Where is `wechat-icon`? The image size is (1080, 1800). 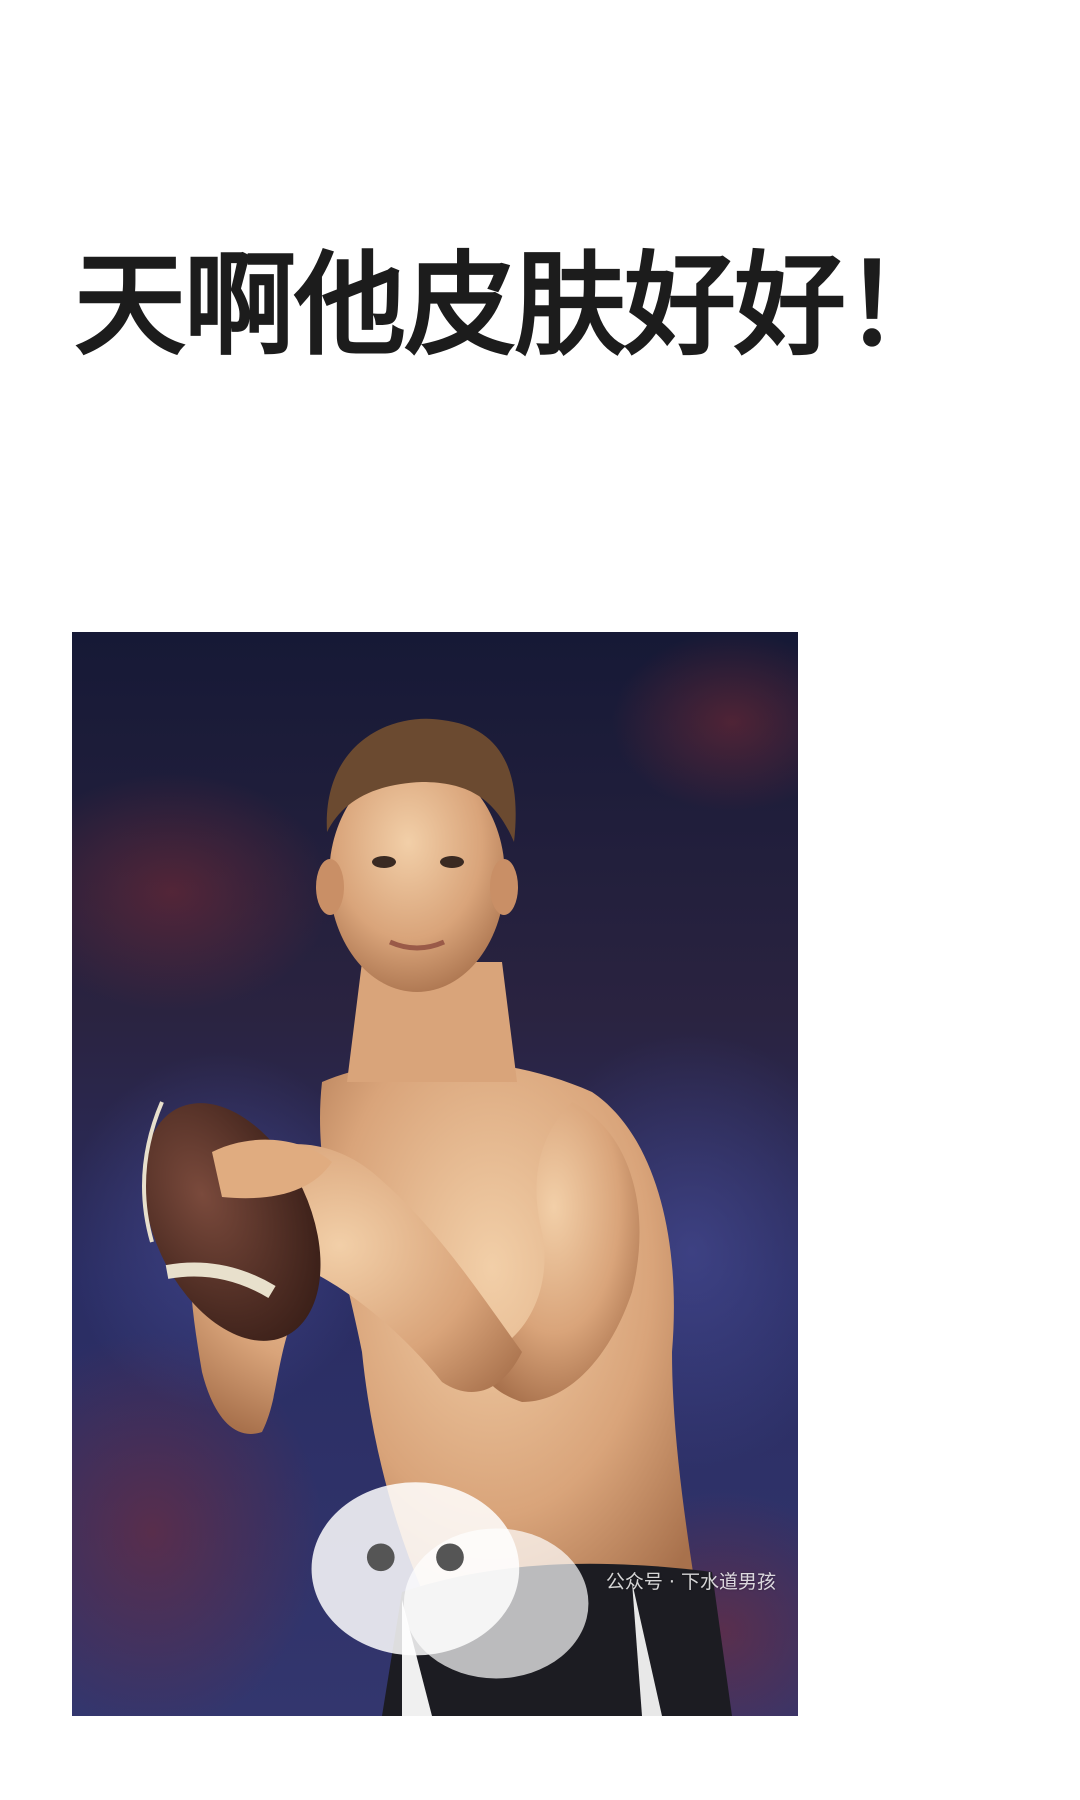
wechat-icon is located at coordinates (450, 1580).